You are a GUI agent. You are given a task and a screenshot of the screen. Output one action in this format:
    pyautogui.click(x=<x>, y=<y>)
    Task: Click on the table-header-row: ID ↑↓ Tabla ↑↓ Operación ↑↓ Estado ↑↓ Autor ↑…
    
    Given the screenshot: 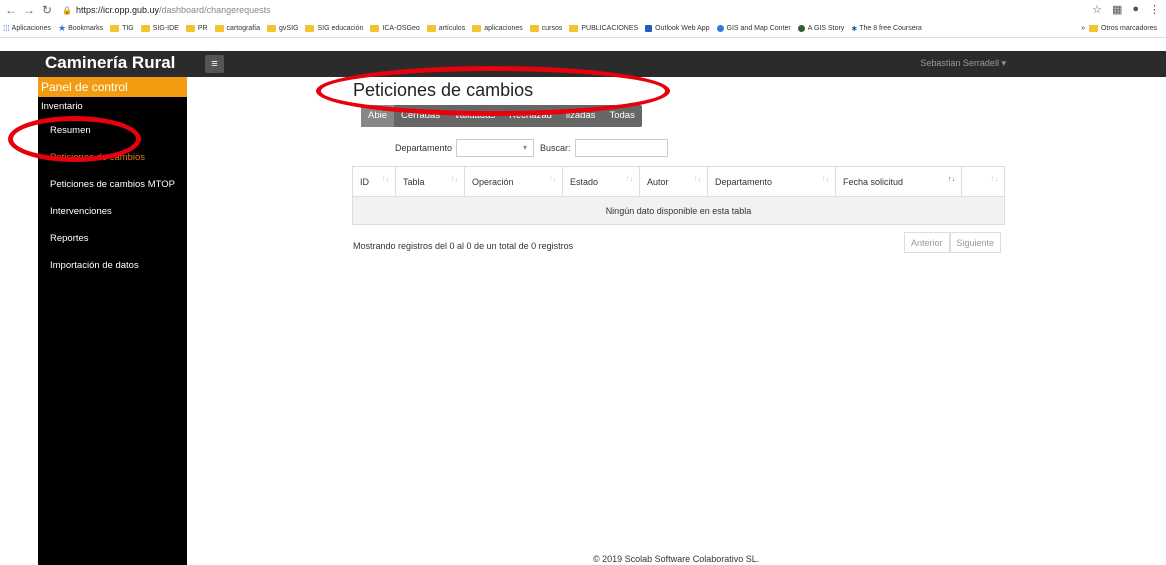 What is the action you would take?
    pyautogui.click(x=678, y=181)
    